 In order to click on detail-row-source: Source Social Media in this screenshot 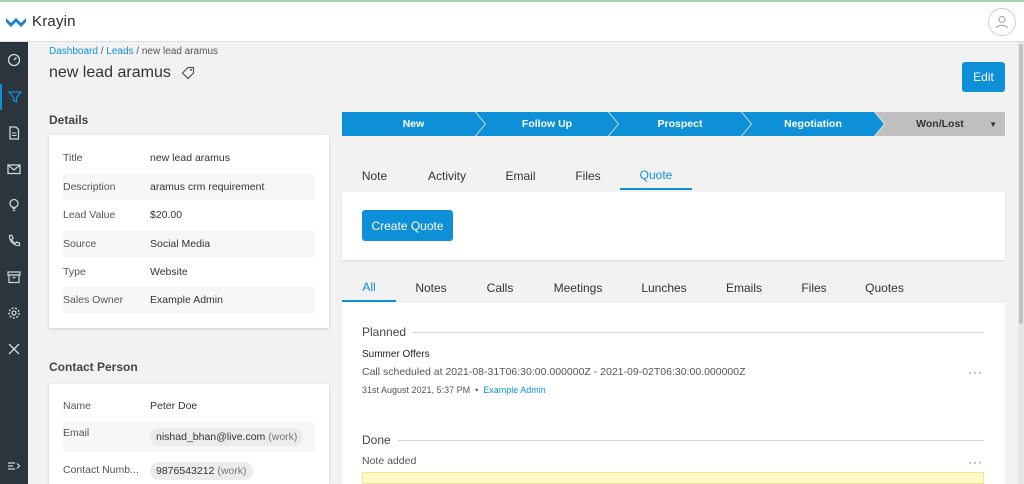, I will do `click(189, 244)`.